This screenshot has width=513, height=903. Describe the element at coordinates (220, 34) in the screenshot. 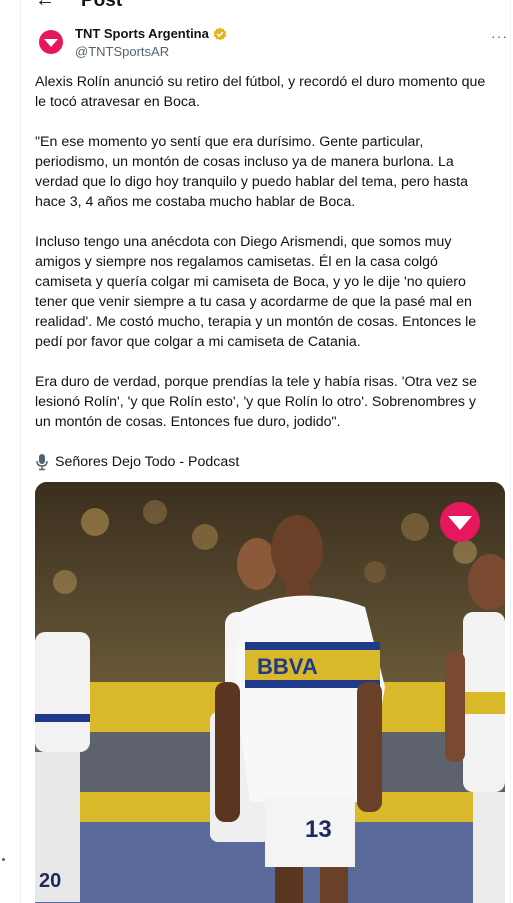

I see `verified-badge-icon` at that location.